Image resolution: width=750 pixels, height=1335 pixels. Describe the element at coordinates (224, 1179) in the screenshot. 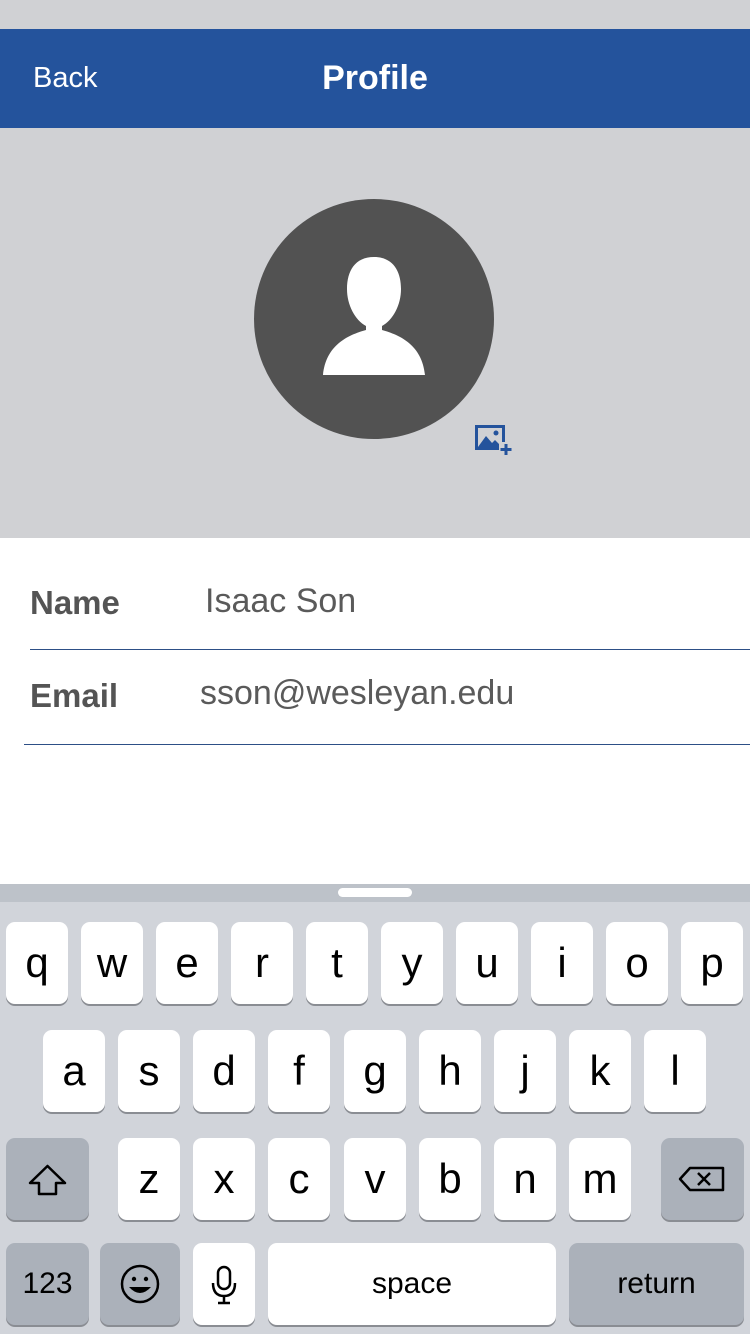

I see `key-x: x` at that location.